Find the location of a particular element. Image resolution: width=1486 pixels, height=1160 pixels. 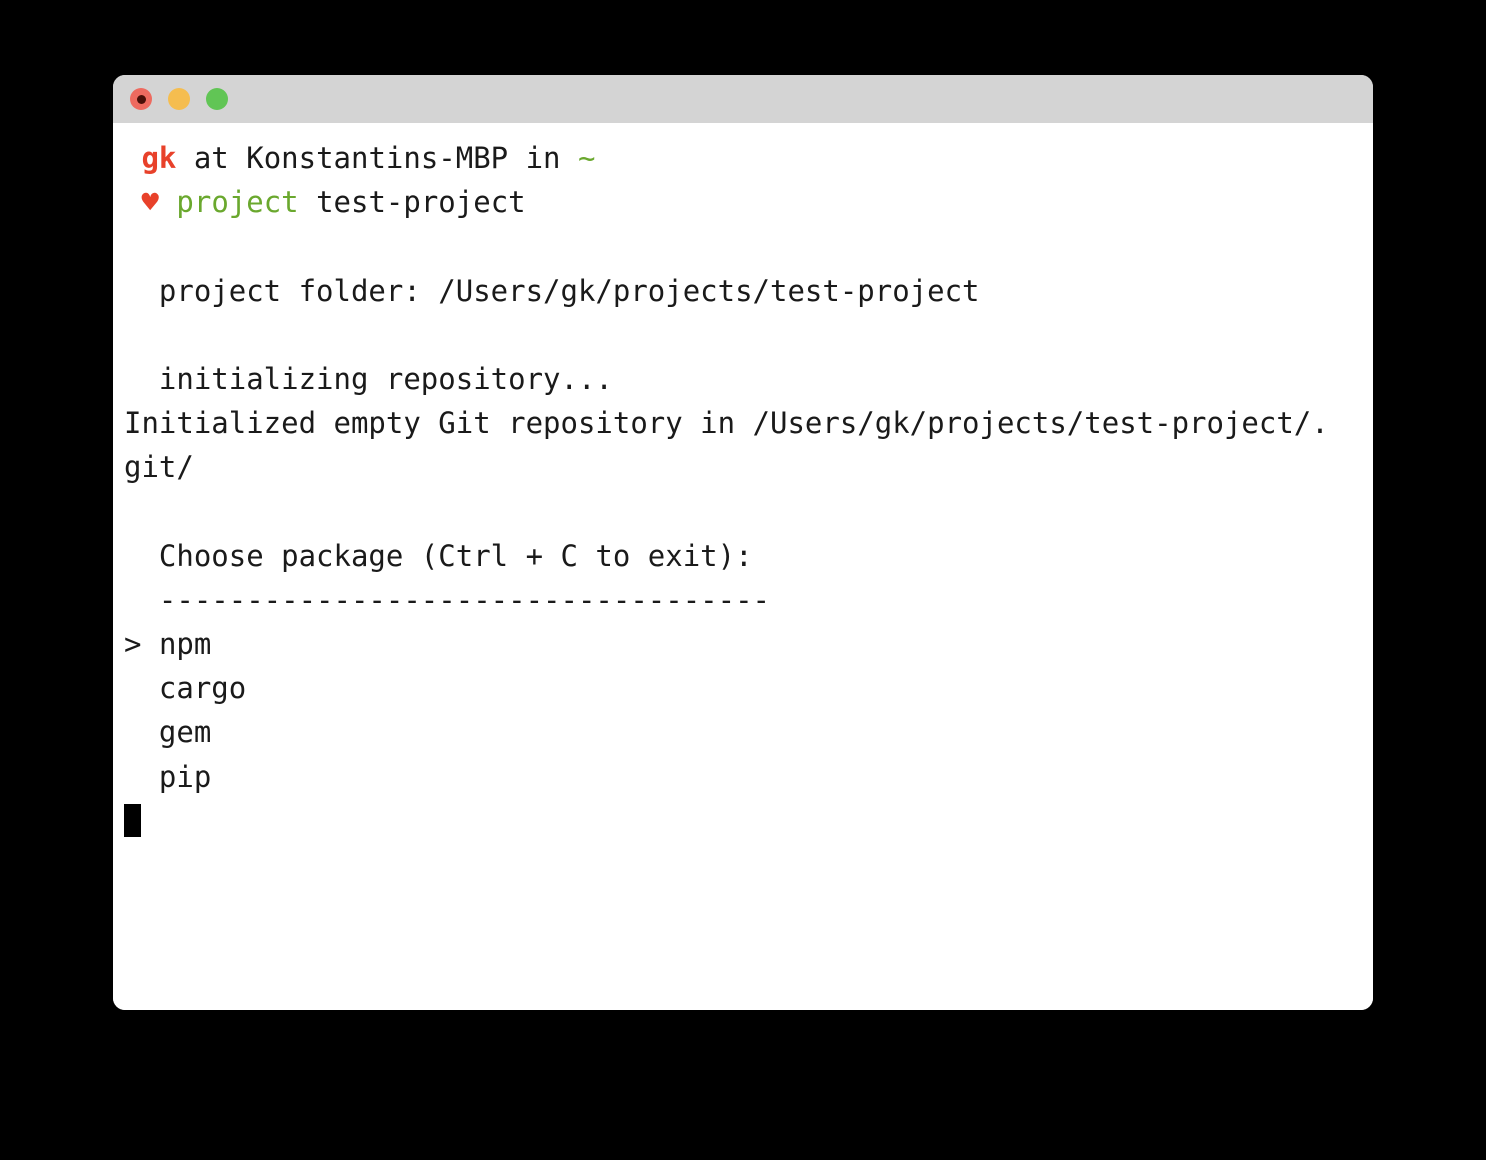

menu-pointer-icon: > is located at coordinates (133, 644).